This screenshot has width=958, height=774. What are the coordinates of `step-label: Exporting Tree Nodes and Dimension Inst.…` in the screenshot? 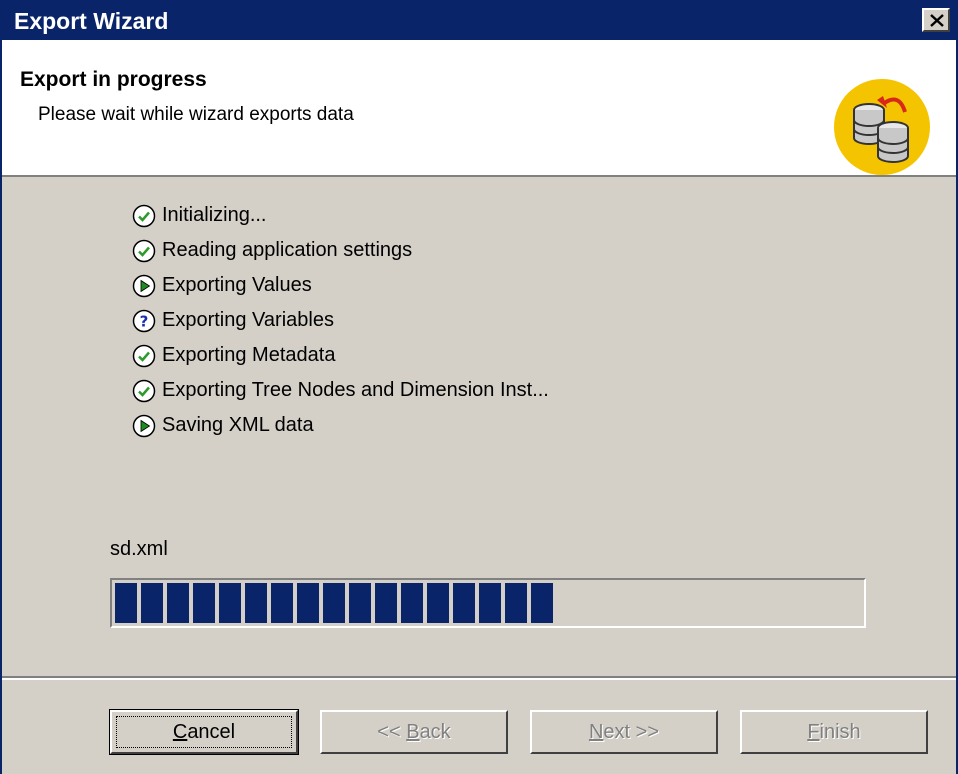 It's located at (355, 390).